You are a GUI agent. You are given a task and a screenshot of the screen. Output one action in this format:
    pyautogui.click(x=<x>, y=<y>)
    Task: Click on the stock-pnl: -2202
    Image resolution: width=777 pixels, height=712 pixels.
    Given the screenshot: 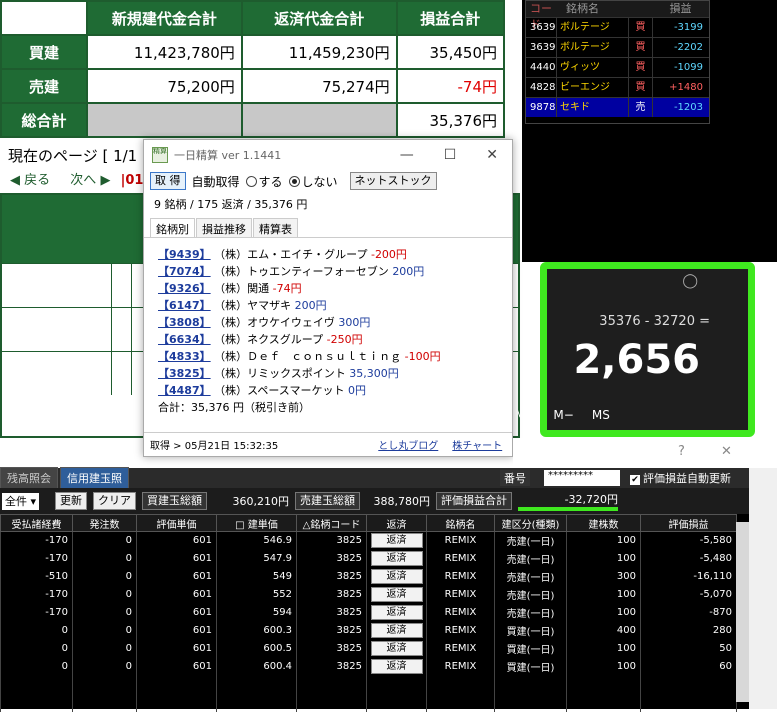 What is the action you would take?
    pyautogui.click(x=680, y=47)
    